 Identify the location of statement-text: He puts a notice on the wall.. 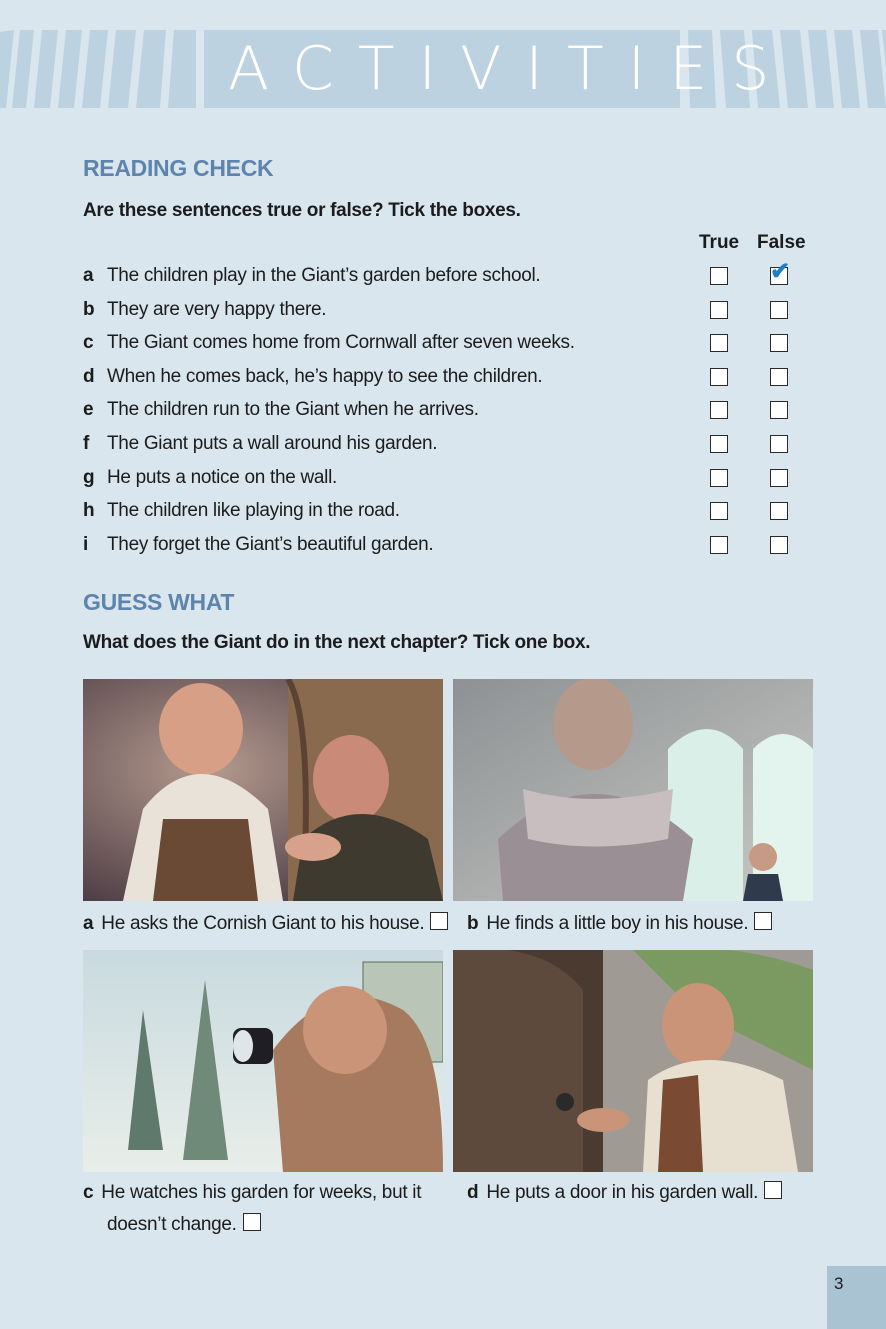
(222, 477).